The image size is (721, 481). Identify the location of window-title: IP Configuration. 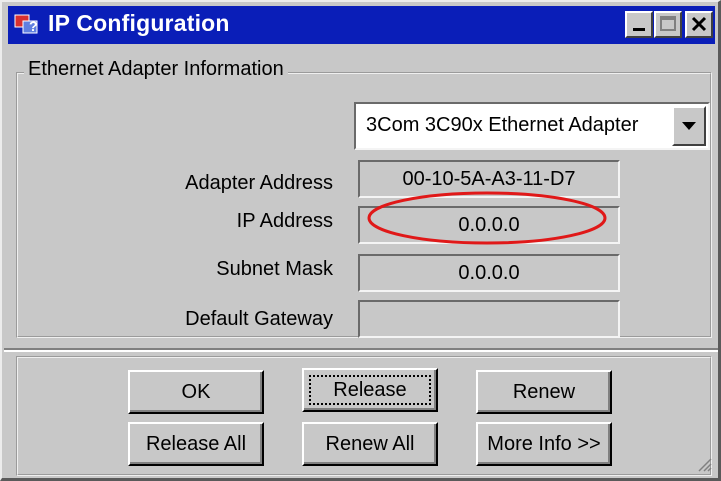
(139, 23).